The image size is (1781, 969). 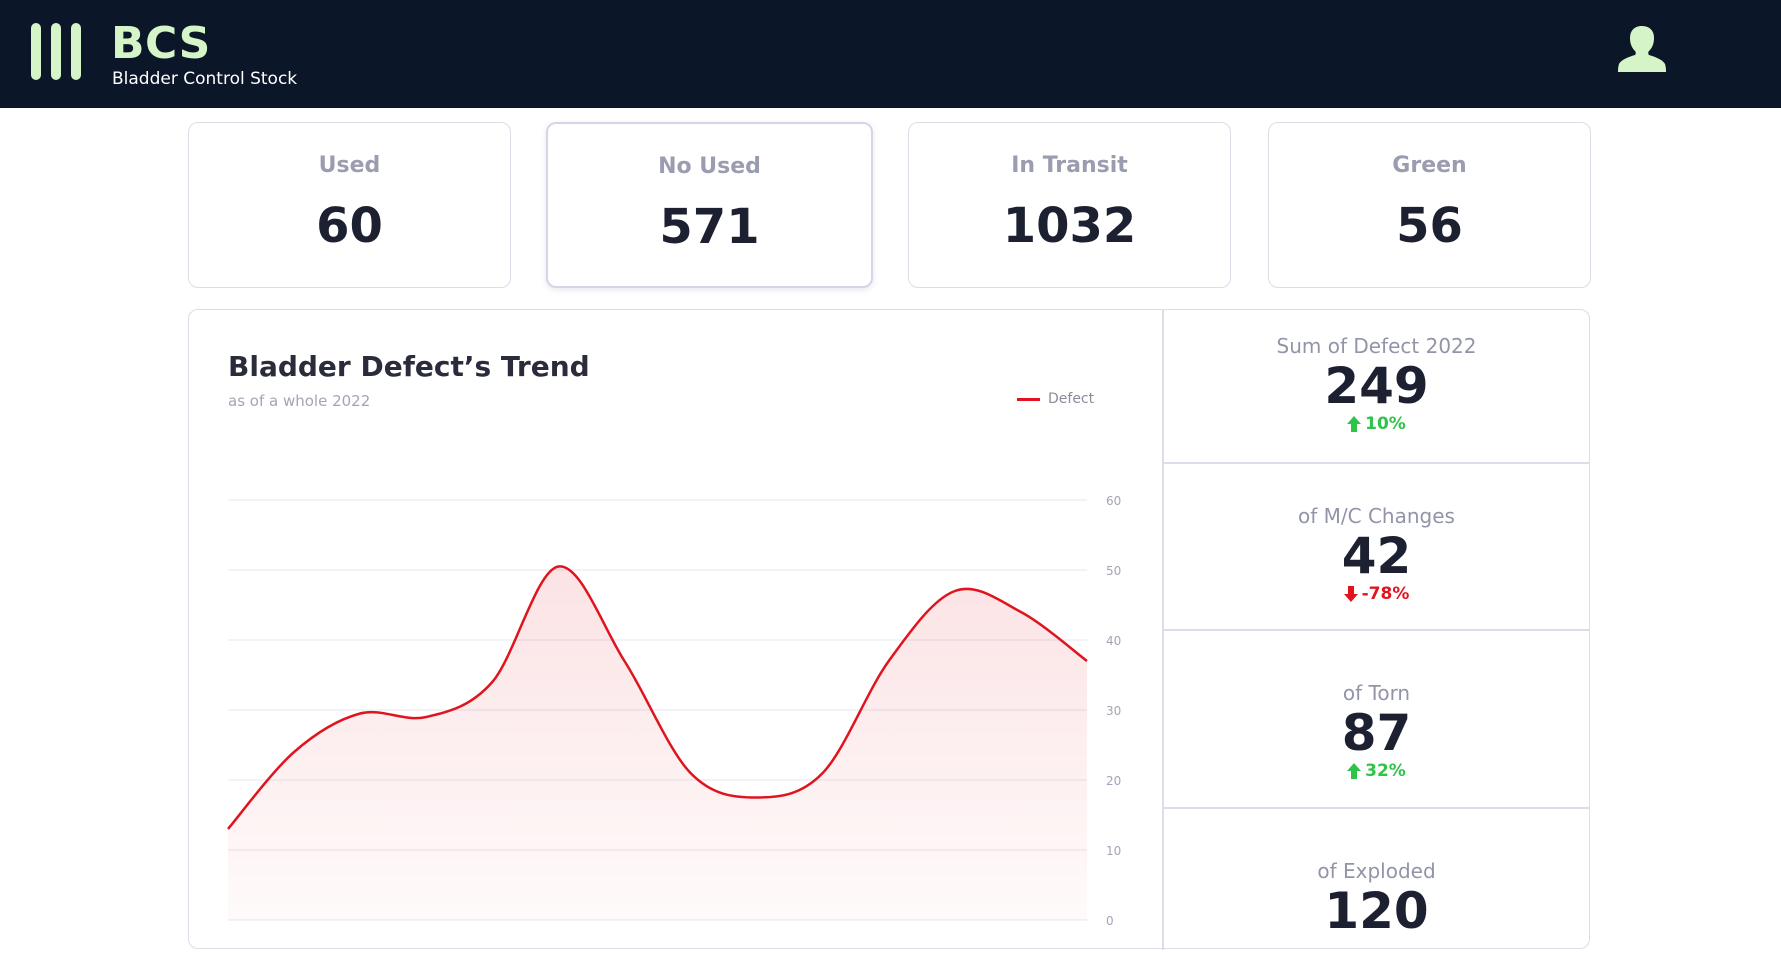 What do you see at coordinates (1376, 911) in the screenshot?
I see `kpi-value: 120` at bounding box center [1376, 911].